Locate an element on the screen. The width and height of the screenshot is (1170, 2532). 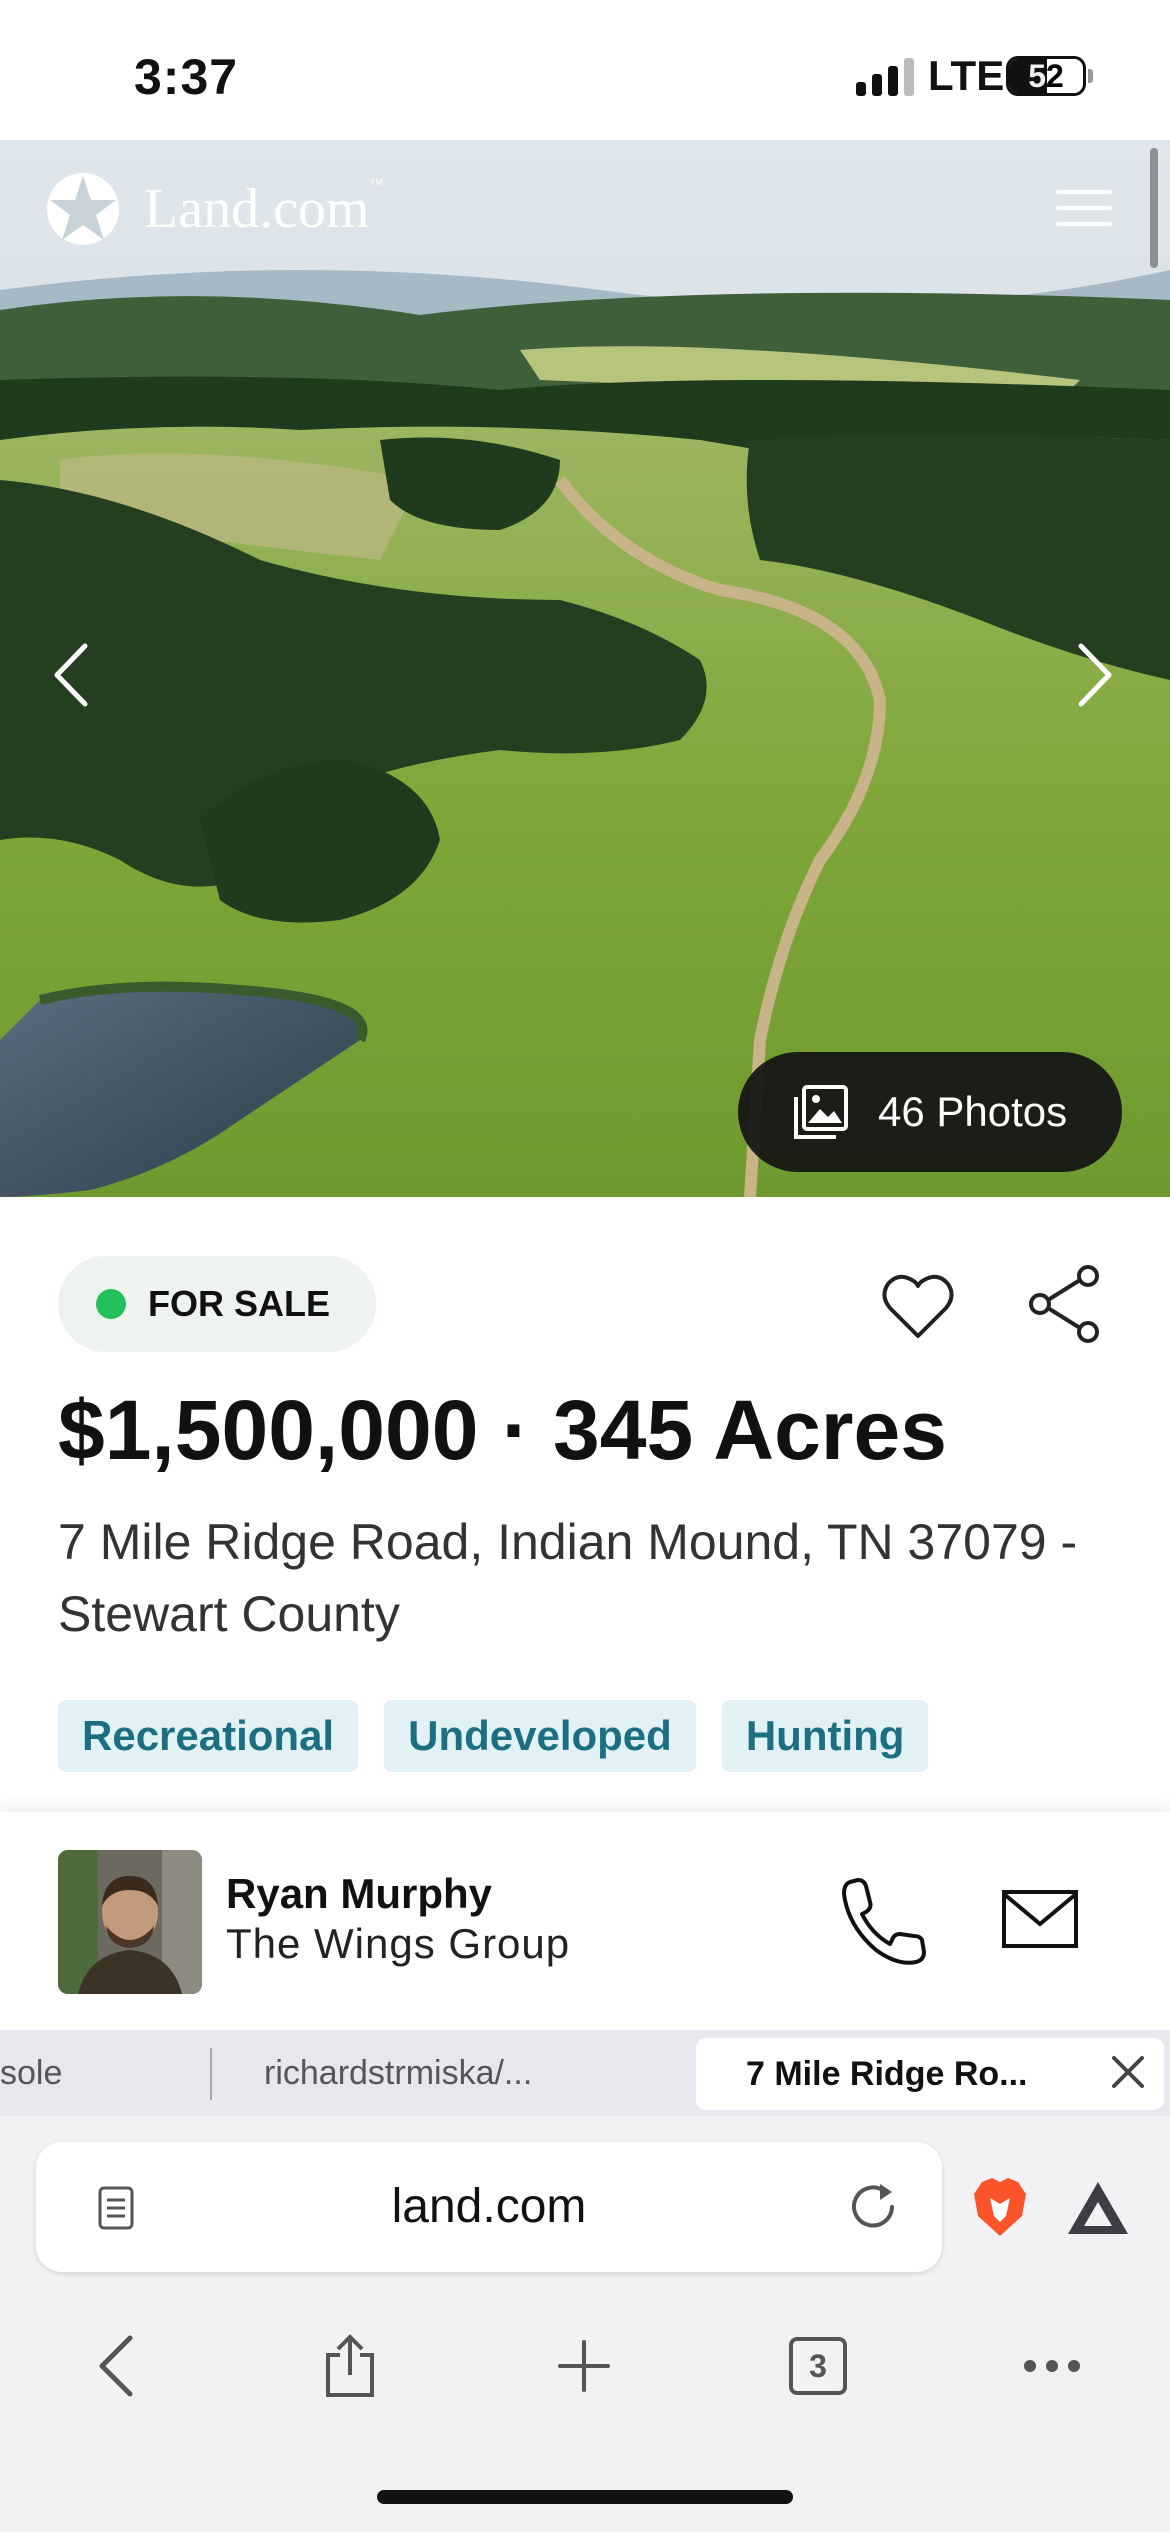
brave-shields-icon is located at coordinates (1000, 2207).